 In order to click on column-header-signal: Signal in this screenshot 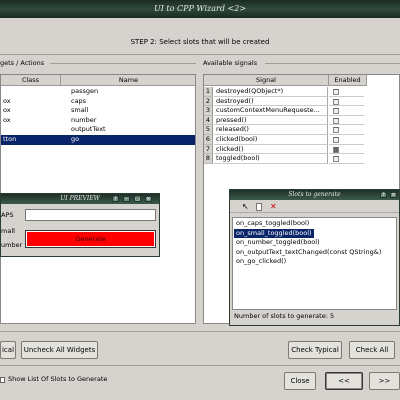, I will do `click(266, 80)`.